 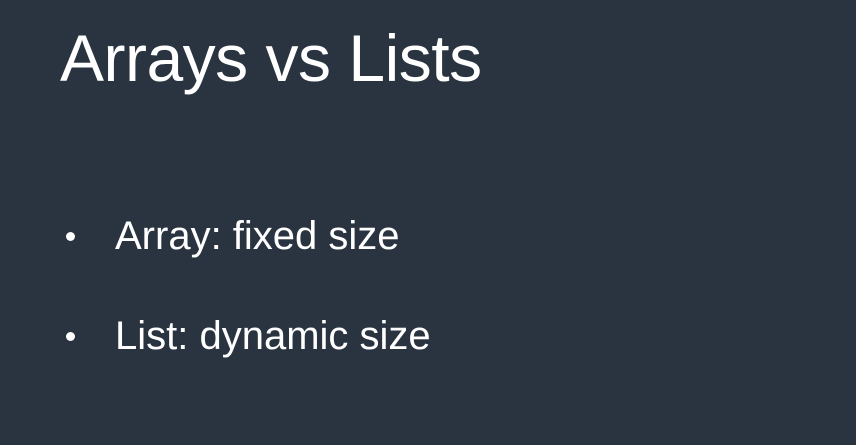 I want to click on bullet-text: Array: fixed size, so click(x=257, y=235).